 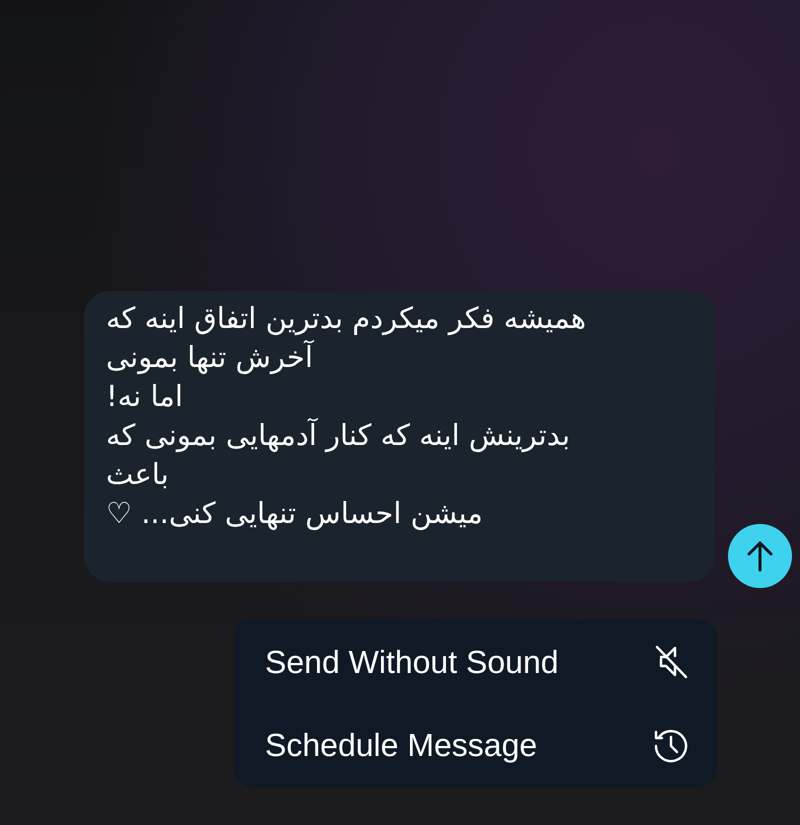 I want to click on muted-speaker-icon, so click(x=671, y=662).